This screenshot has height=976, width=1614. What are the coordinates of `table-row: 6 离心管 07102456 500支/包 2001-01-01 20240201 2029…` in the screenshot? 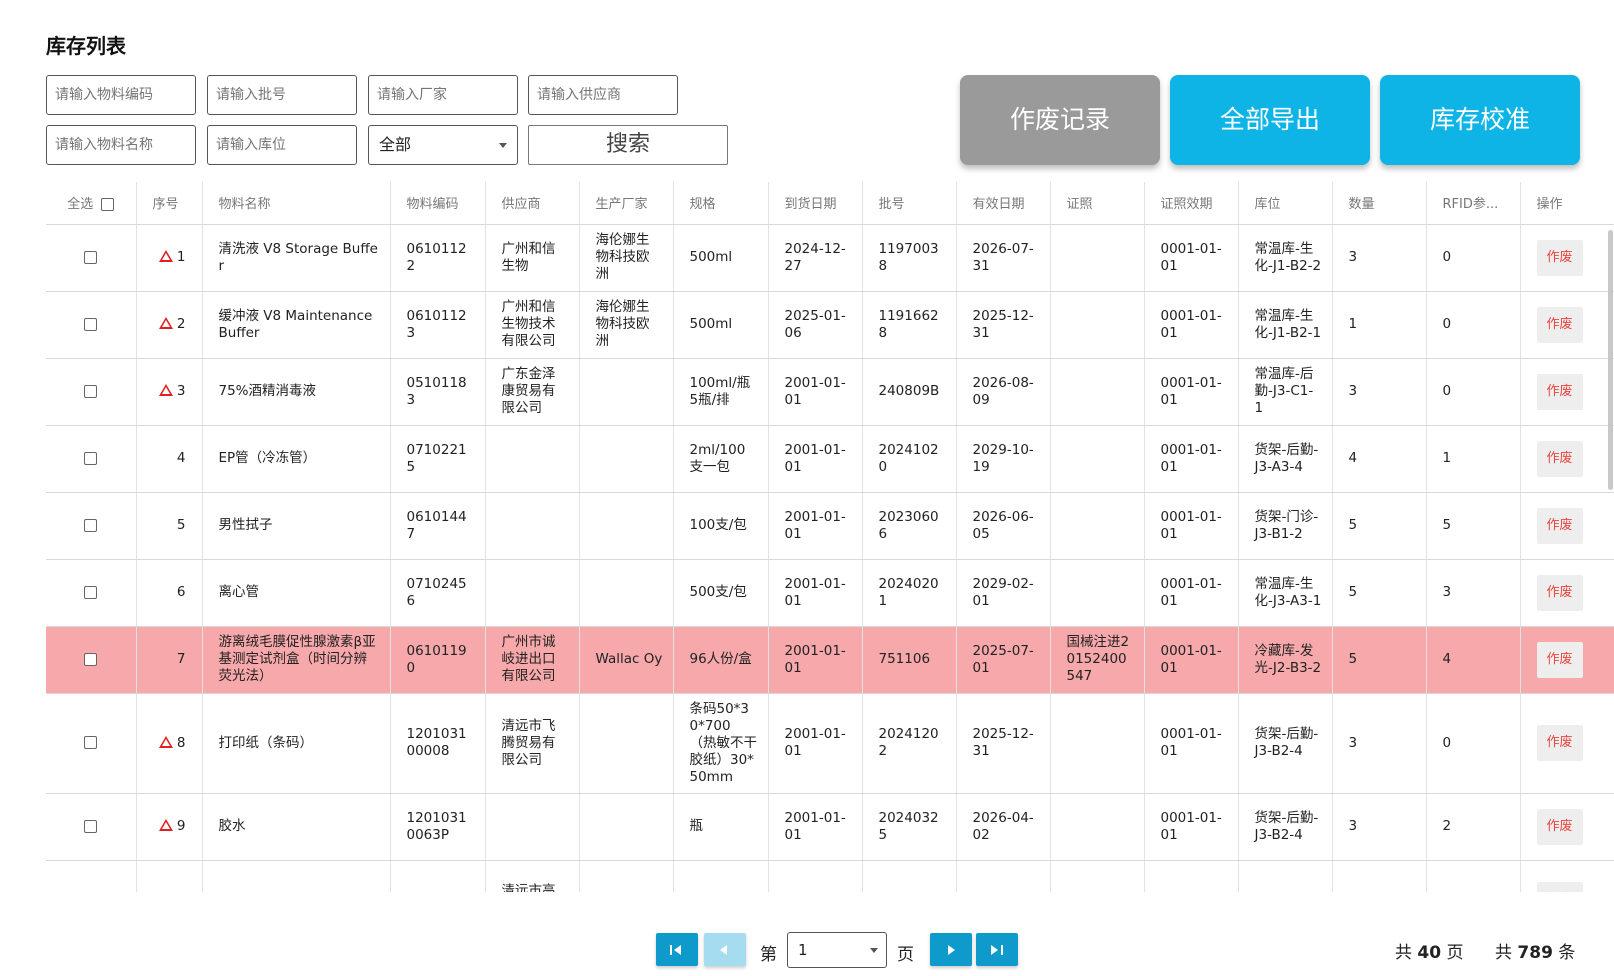 It's located at (830, 593).